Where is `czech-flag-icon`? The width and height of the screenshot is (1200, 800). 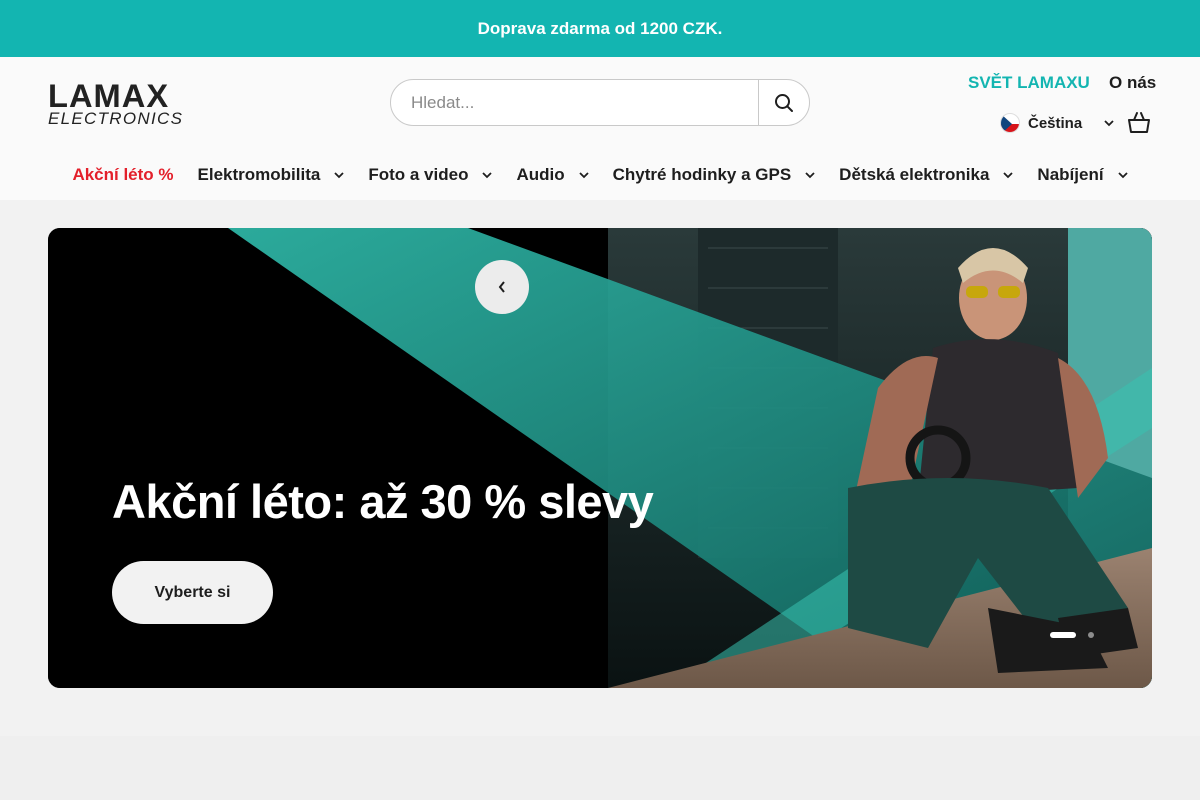 czech-flag-icon is located at coordinates (1010, 123).